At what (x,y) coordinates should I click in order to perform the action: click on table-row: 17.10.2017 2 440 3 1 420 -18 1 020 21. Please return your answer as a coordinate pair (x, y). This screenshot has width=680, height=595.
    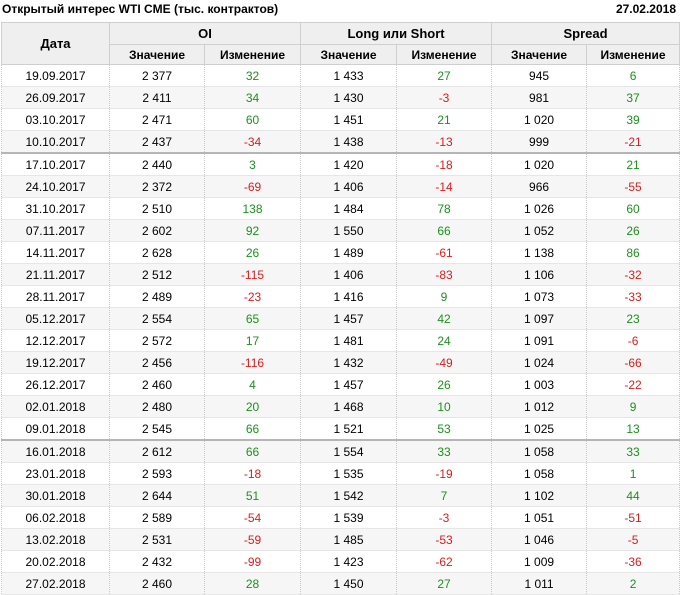
    Looking at the image, I should click on (340, 164).